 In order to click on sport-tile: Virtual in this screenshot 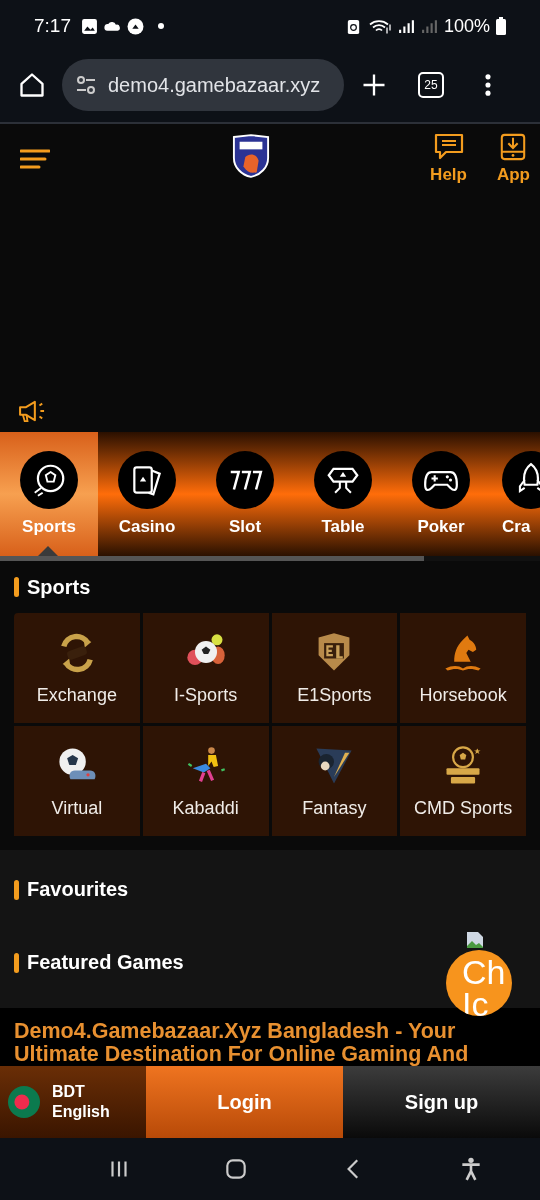, I will do `click(77, 781)`.